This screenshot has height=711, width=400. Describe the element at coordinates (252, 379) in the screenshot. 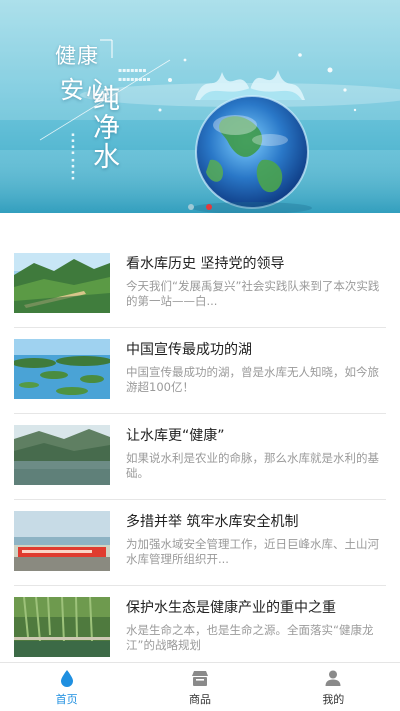

I see `news-description: 中国宣传最成功的湖，曾是水库无人知晓，如今旅游超100亿！` at that location.